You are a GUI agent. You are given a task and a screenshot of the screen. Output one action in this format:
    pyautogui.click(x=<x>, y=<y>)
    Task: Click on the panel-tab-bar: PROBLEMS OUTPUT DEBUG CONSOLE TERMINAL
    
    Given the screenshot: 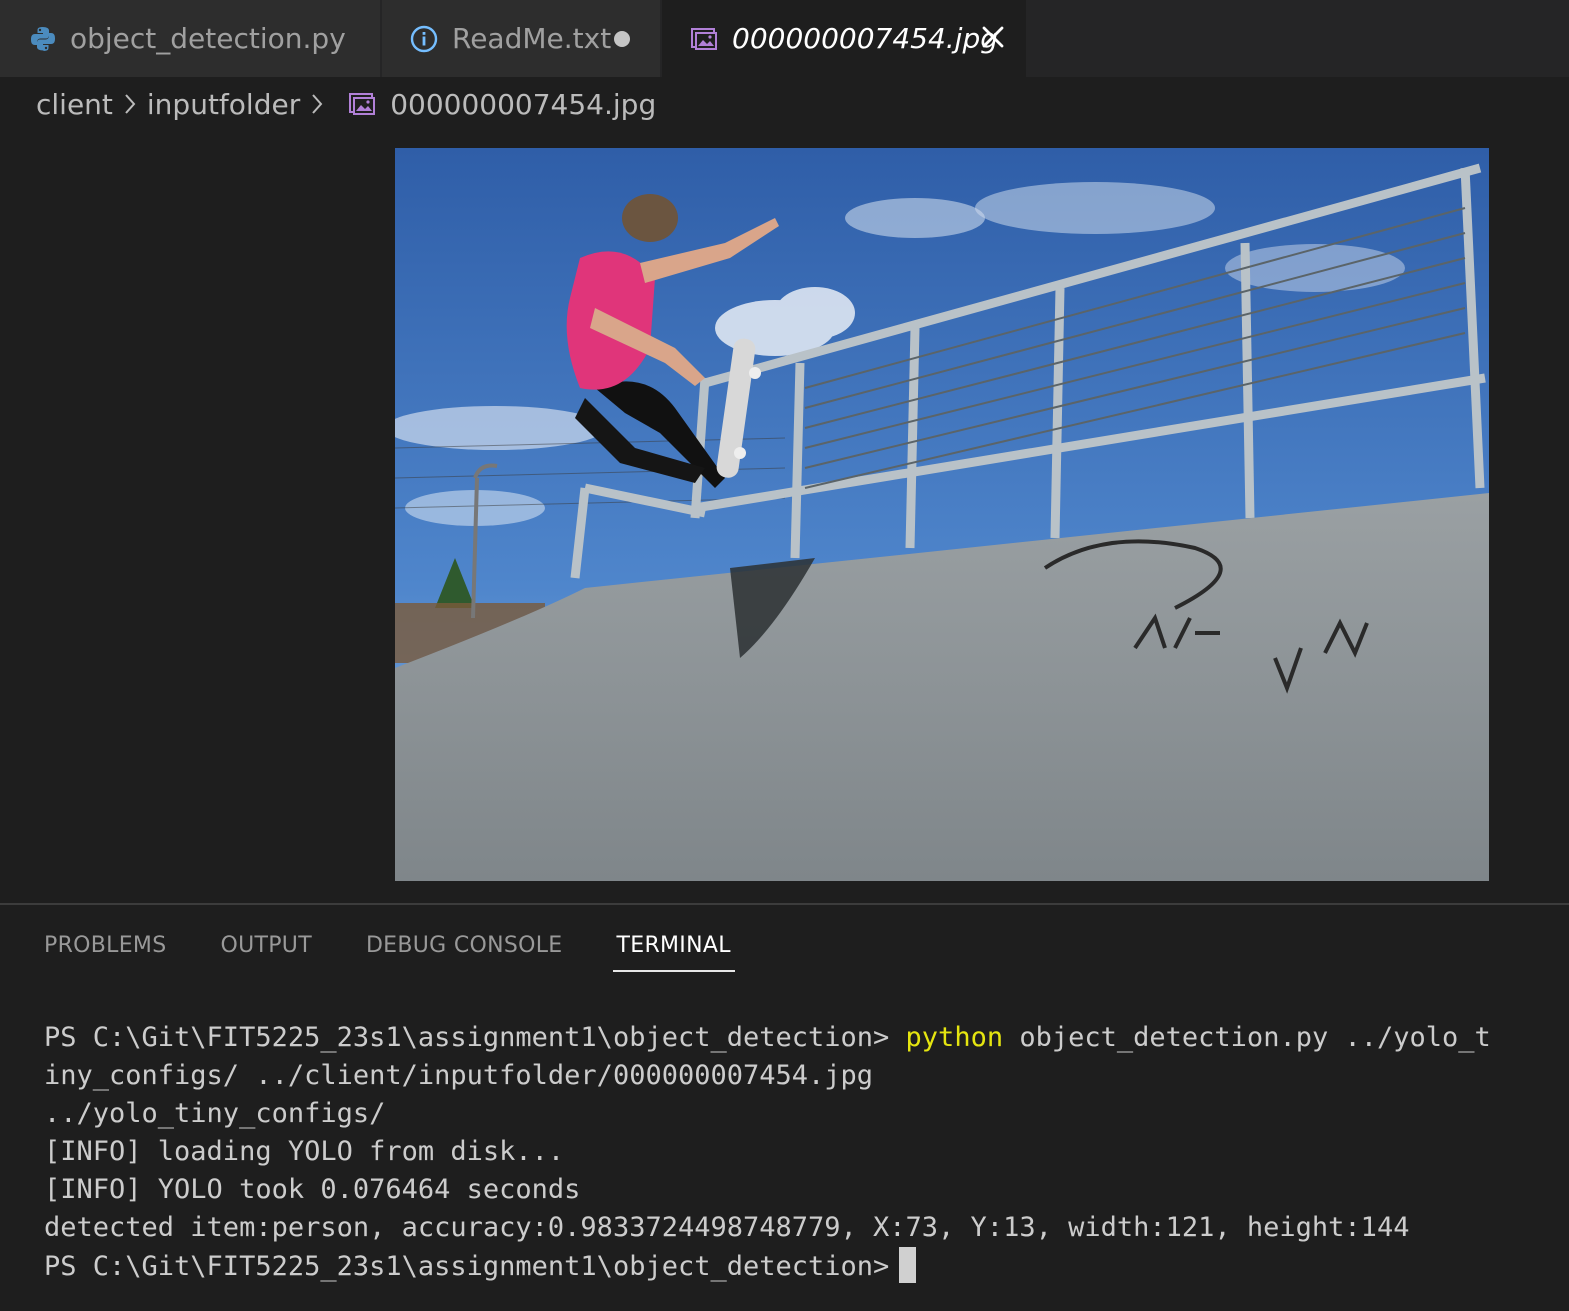 What is the action you would take?
    pyautogui.click(x=416, y=952)
    